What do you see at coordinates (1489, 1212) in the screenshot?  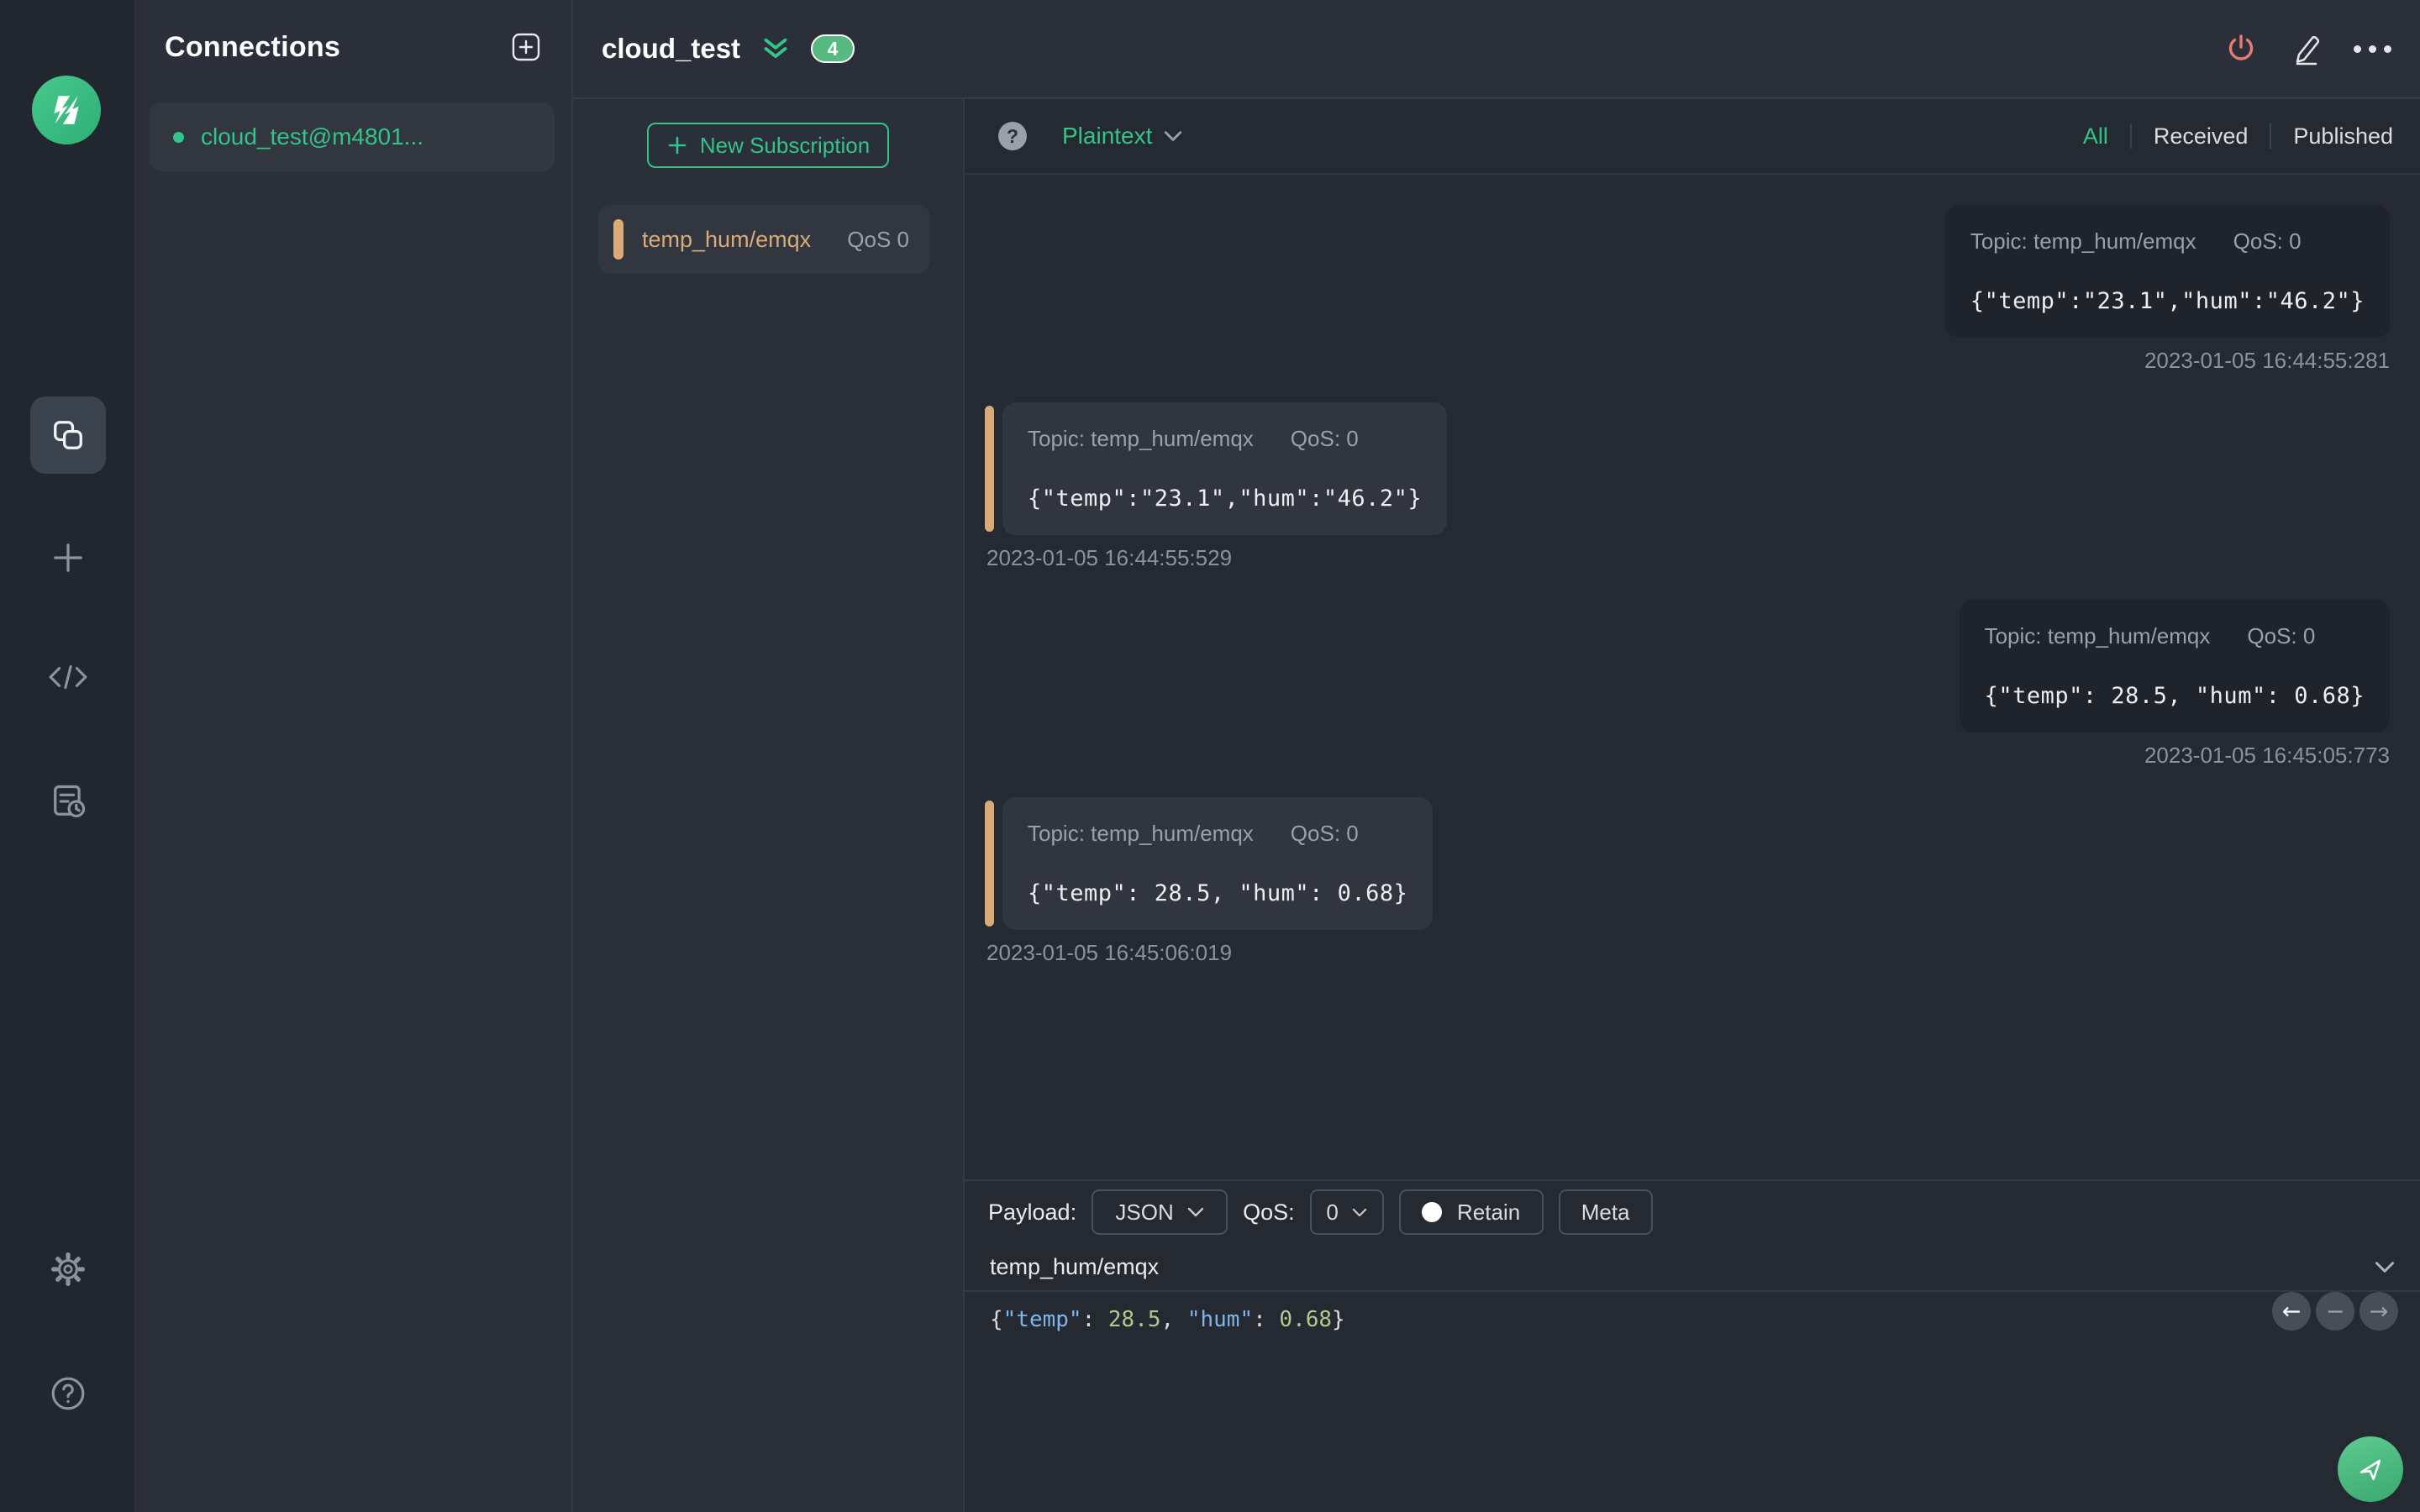 I see `retain-label: Retain` at bounding box center [1489, 1212].